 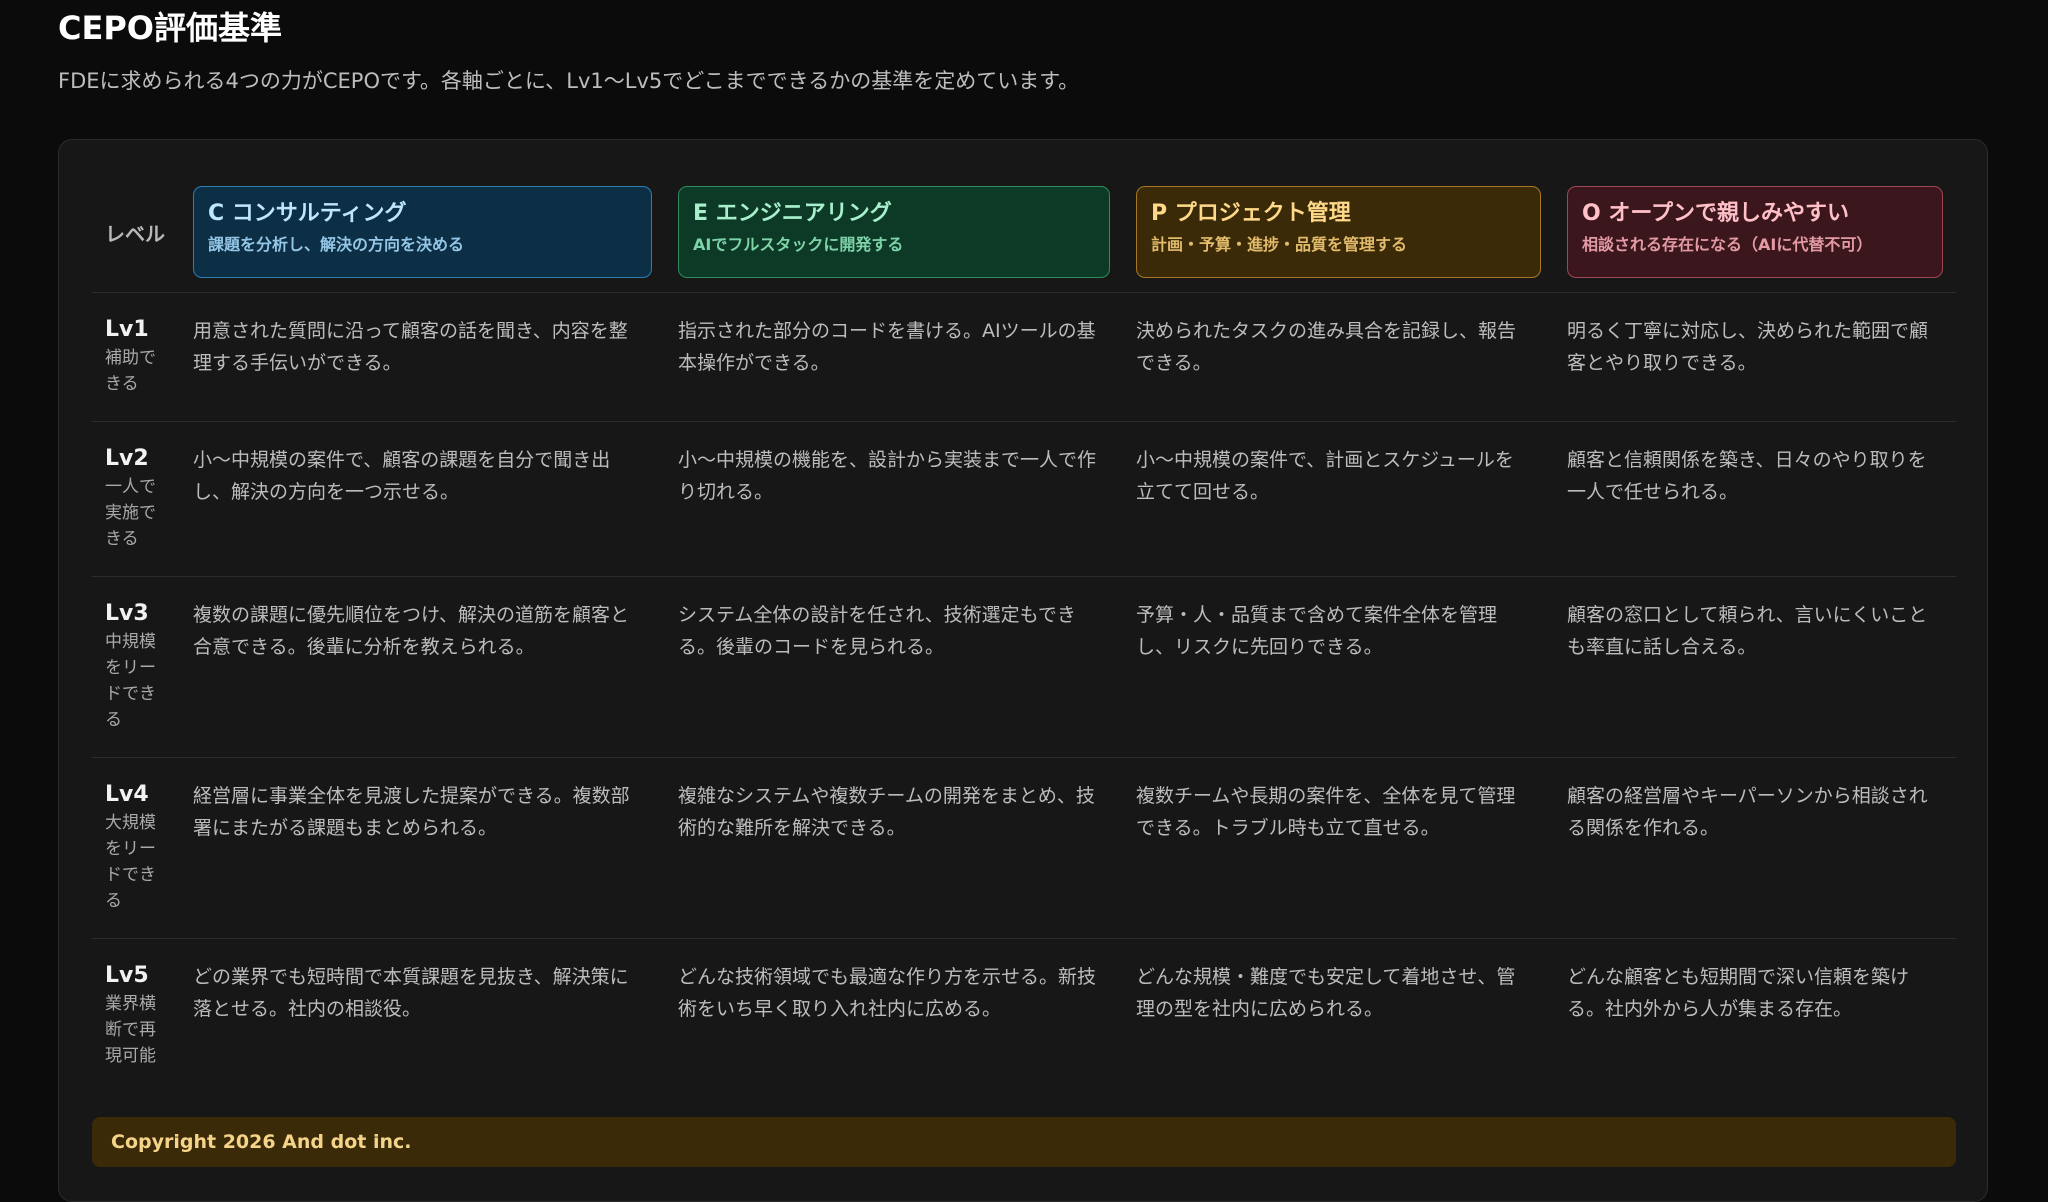 I want to click on criteria-cell-consulting: 用意された質問に沿って顧客の話を聞き、内容を整理する手伝いができる。, so click(x=410, y=347).